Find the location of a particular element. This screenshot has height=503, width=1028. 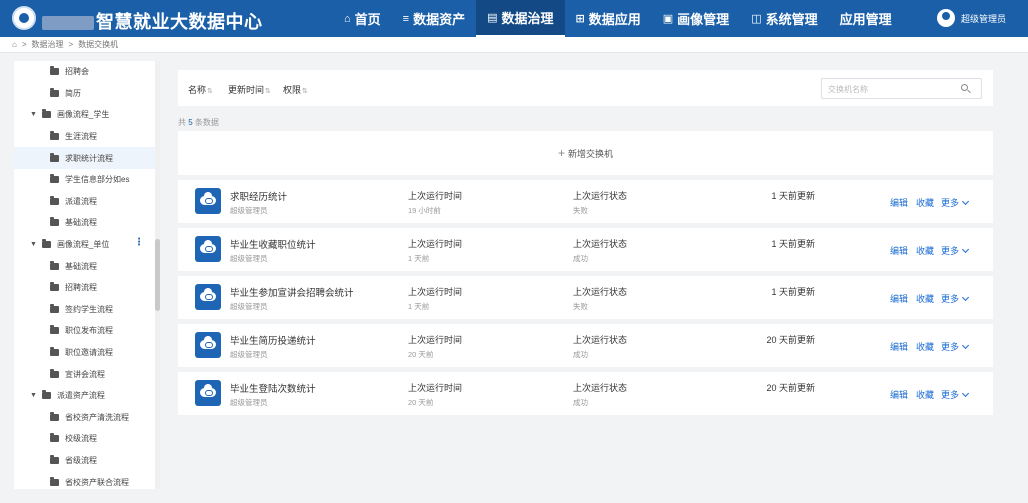

nav-item-4: ▣ 画像管理 is located at coordinates (696, 18).